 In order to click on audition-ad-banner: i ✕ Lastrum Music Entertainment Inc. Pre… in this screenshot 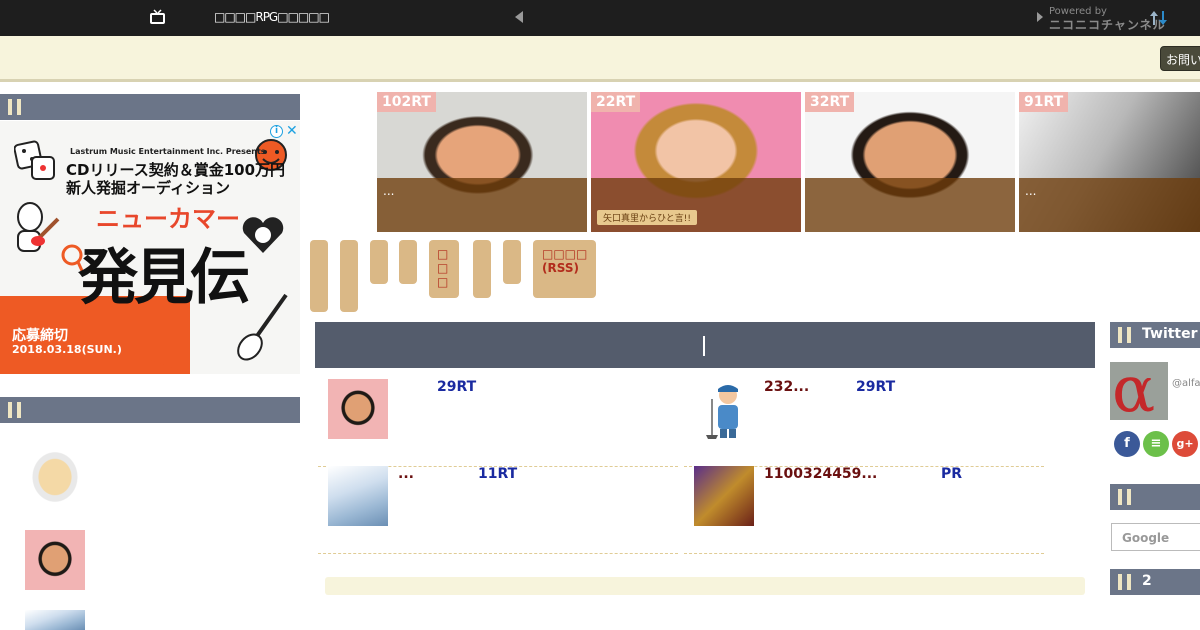, I will do `click(150, 247)`.